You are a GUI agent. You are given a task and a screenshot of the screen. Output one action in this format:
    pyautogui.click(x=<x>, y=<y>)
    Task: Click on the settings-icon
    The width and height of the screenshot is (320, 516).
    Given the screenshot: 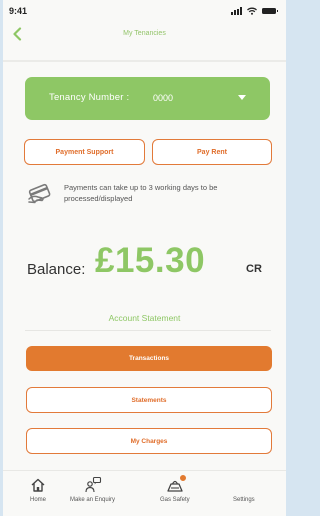 What is the action you would take?
    pyautogui.click(x=244, y=485)
    